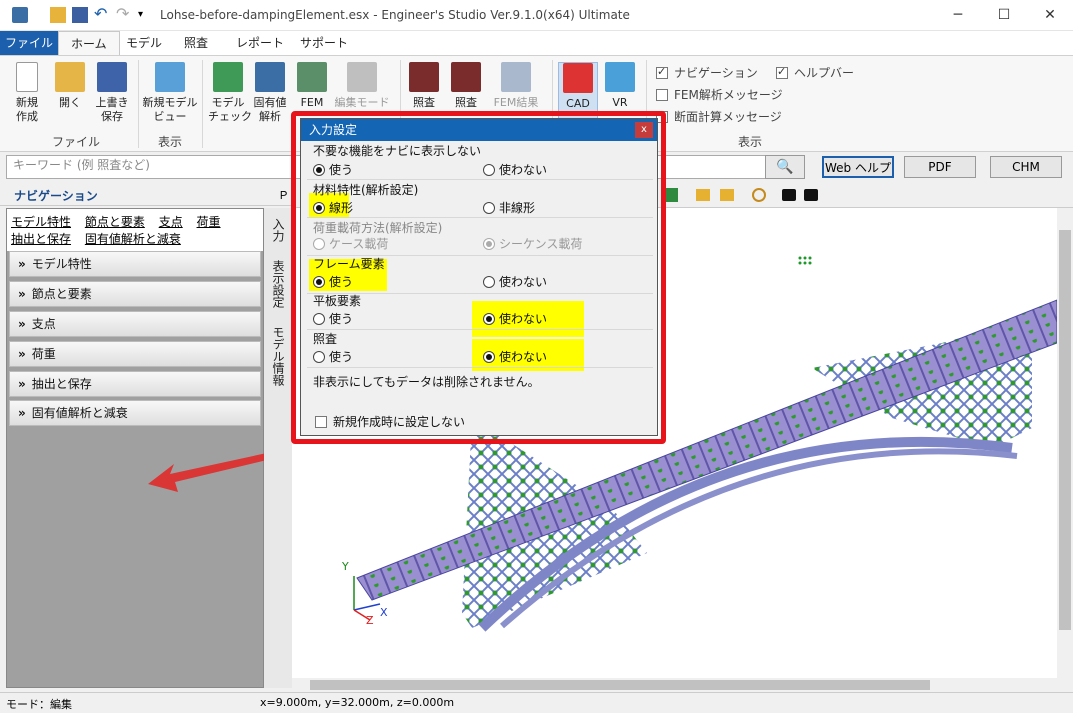 The height and width of the screenshot is (713, 1073). What do you see at coordinates (228, 77) in the screenshot?
I see `model-check-icon` at bounding box center [228, 77].